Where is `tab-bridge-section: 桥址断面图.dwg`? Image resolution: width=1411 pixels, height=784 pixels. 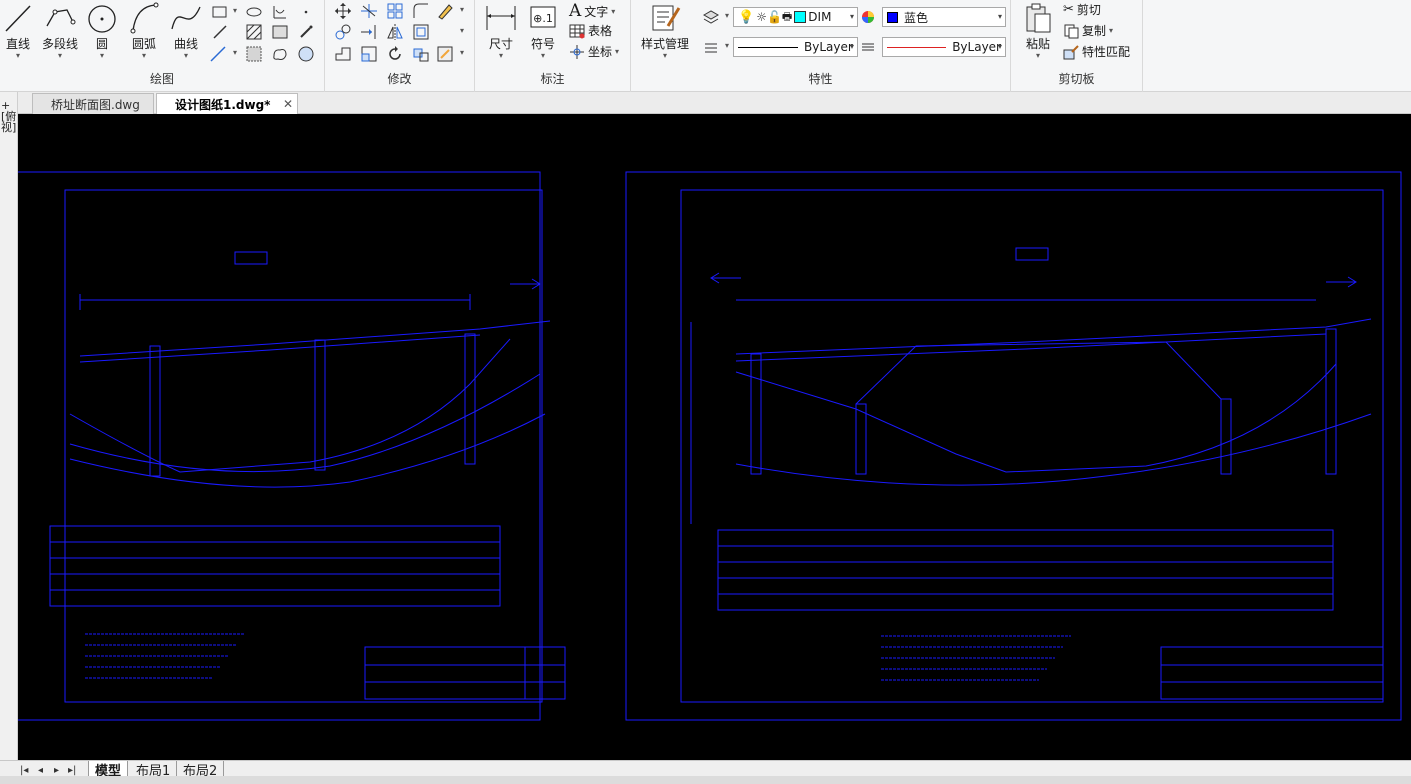
tab-bridge-section: 桥址断面图.dwg is located at coordinates (93, 103).